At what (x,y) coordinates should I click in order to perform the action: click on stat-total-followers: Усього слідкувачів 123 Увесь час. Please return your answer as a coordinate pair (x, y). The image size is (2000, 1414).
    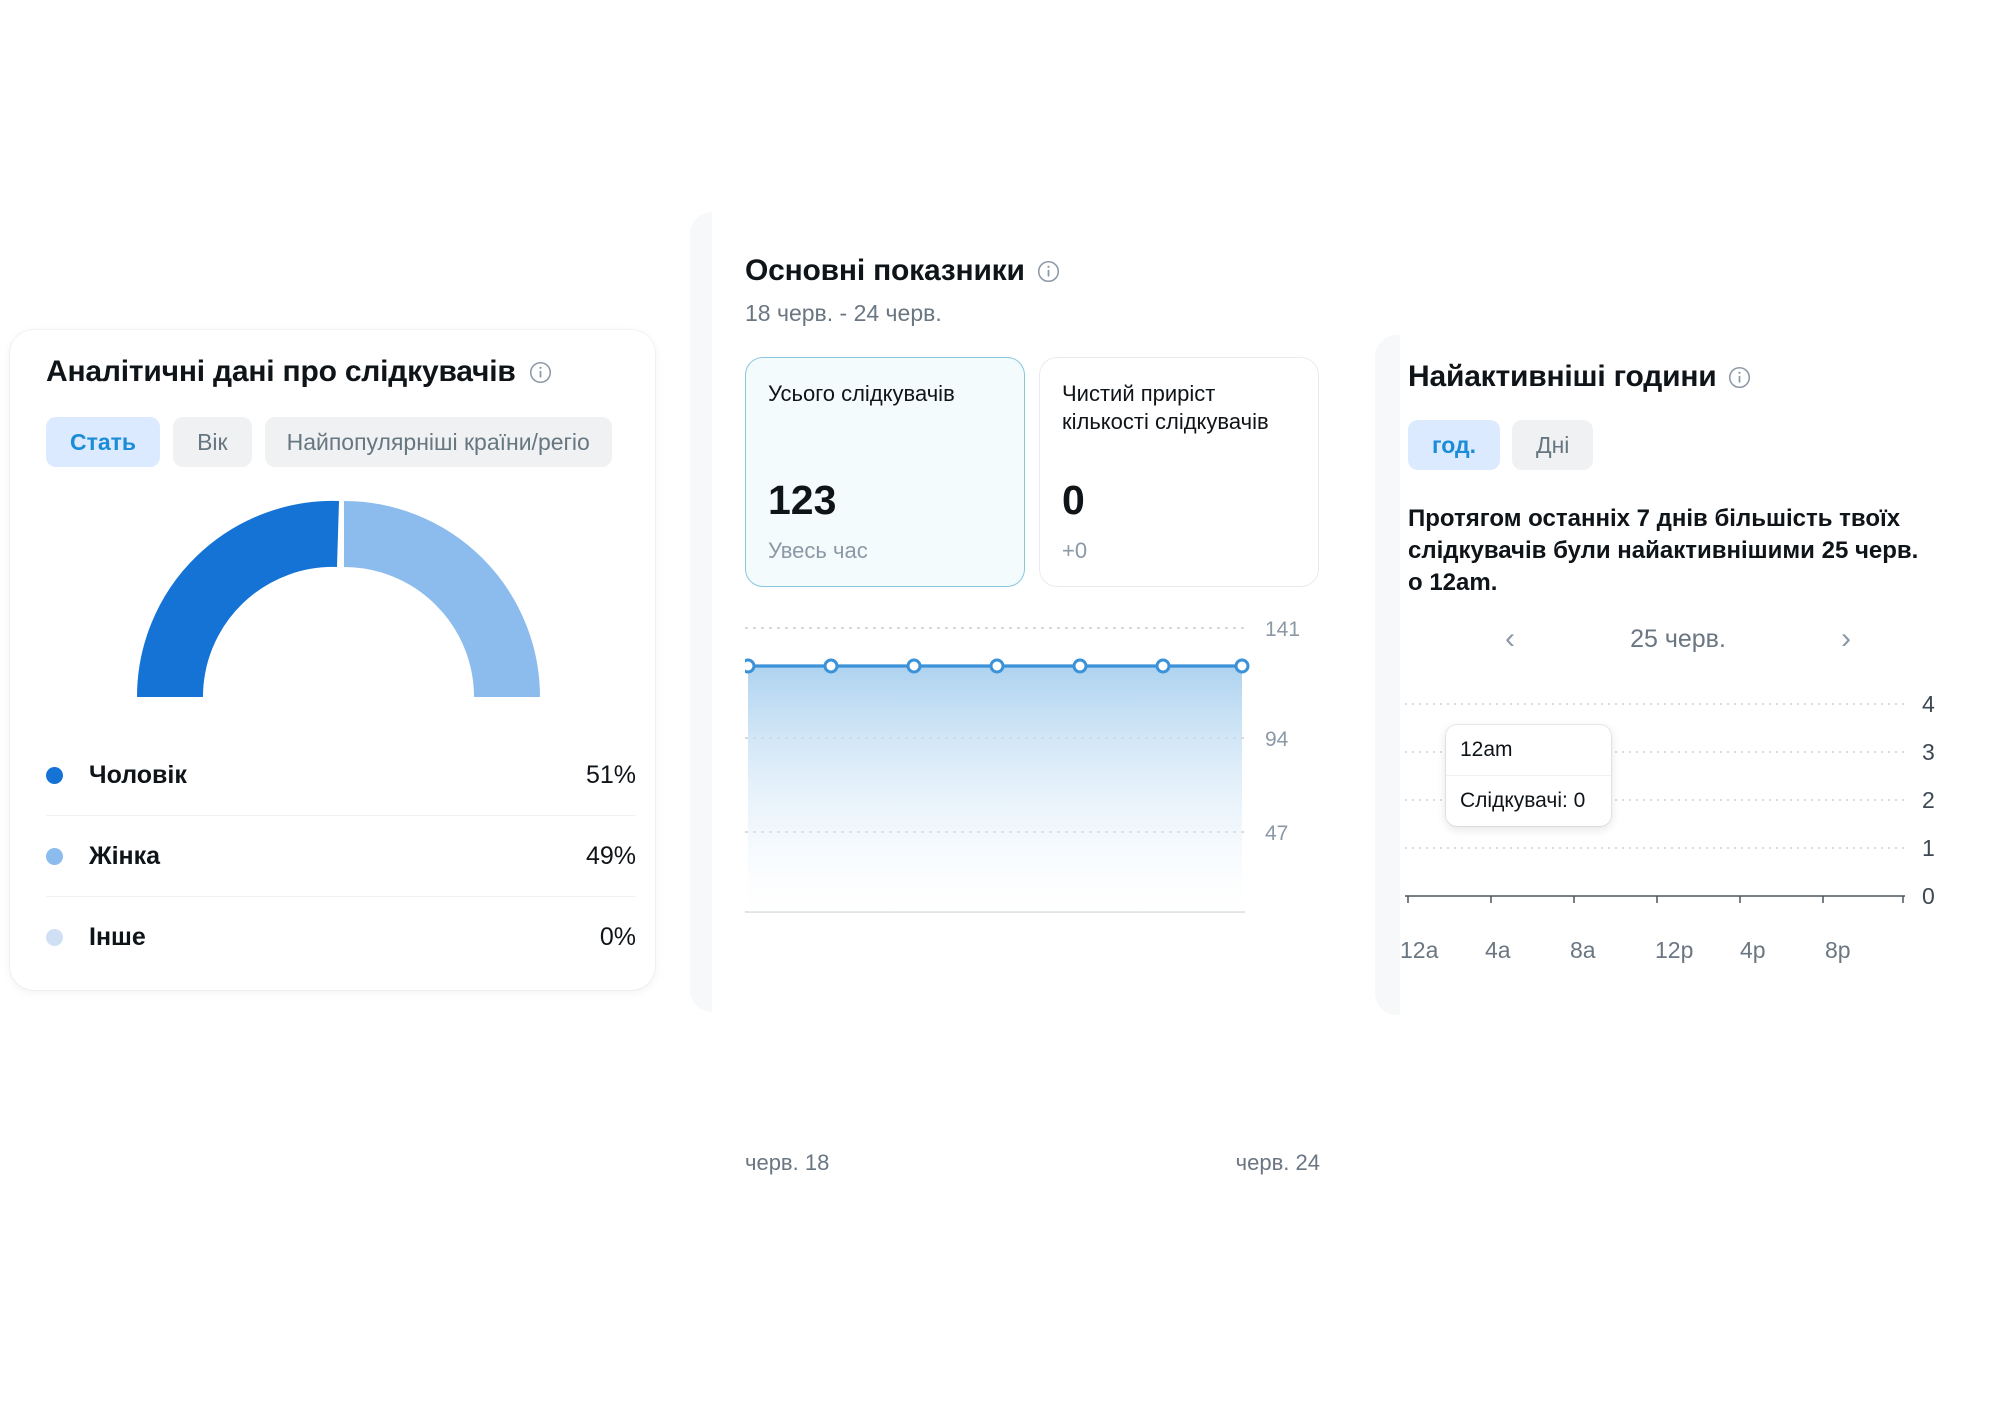
    Looking at the image, I should click on (885, 472).